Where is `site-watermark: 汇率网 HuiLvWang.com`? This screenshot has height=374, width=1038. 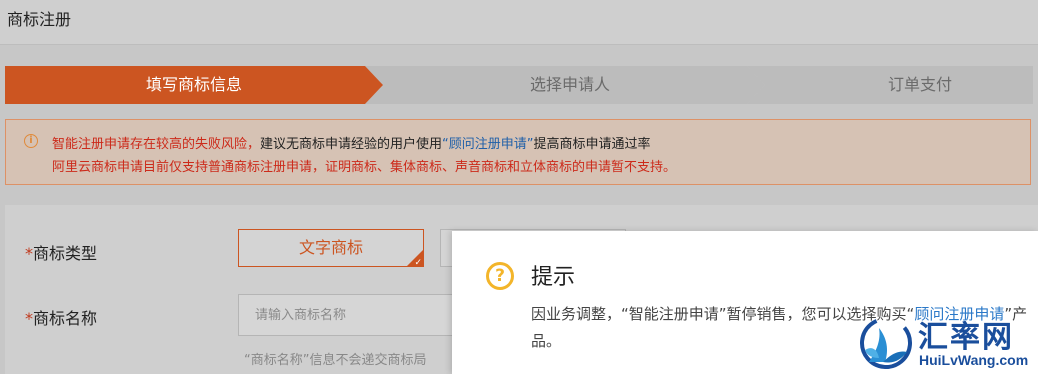 site-watermark: 汇率网 HuiLvWang.com is located at coordinates (945, 342).